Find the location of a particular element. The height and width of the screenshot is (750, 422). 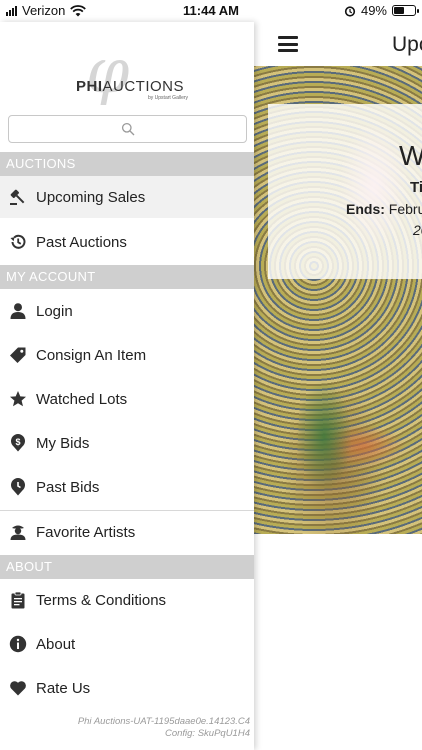

menu-item-label: Upcoming Sales is located at coordinates (91, 197).